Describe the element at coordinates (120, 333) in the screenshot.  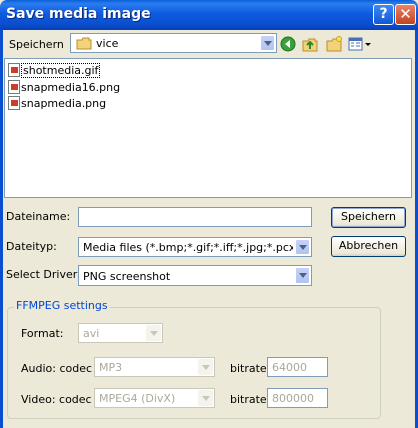
I see `format-combo: avi` at that location.